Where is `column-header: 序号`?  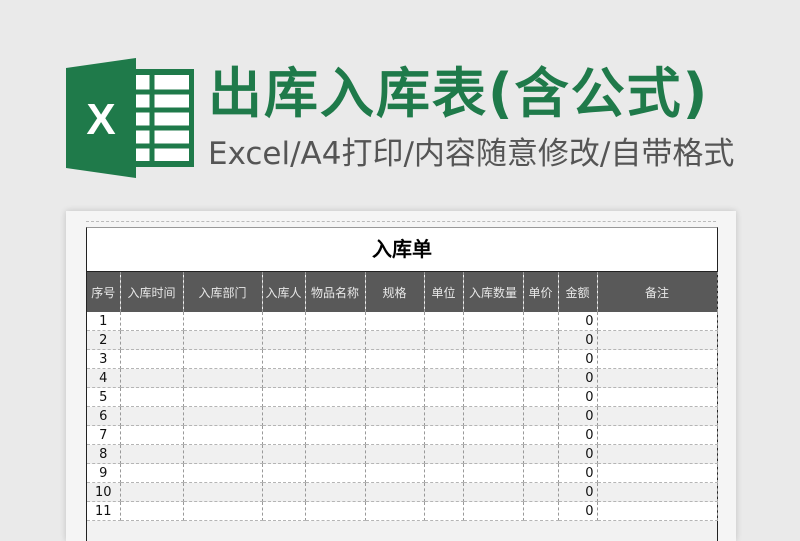 column-header: 序号 is located at coordinates (104, 292).